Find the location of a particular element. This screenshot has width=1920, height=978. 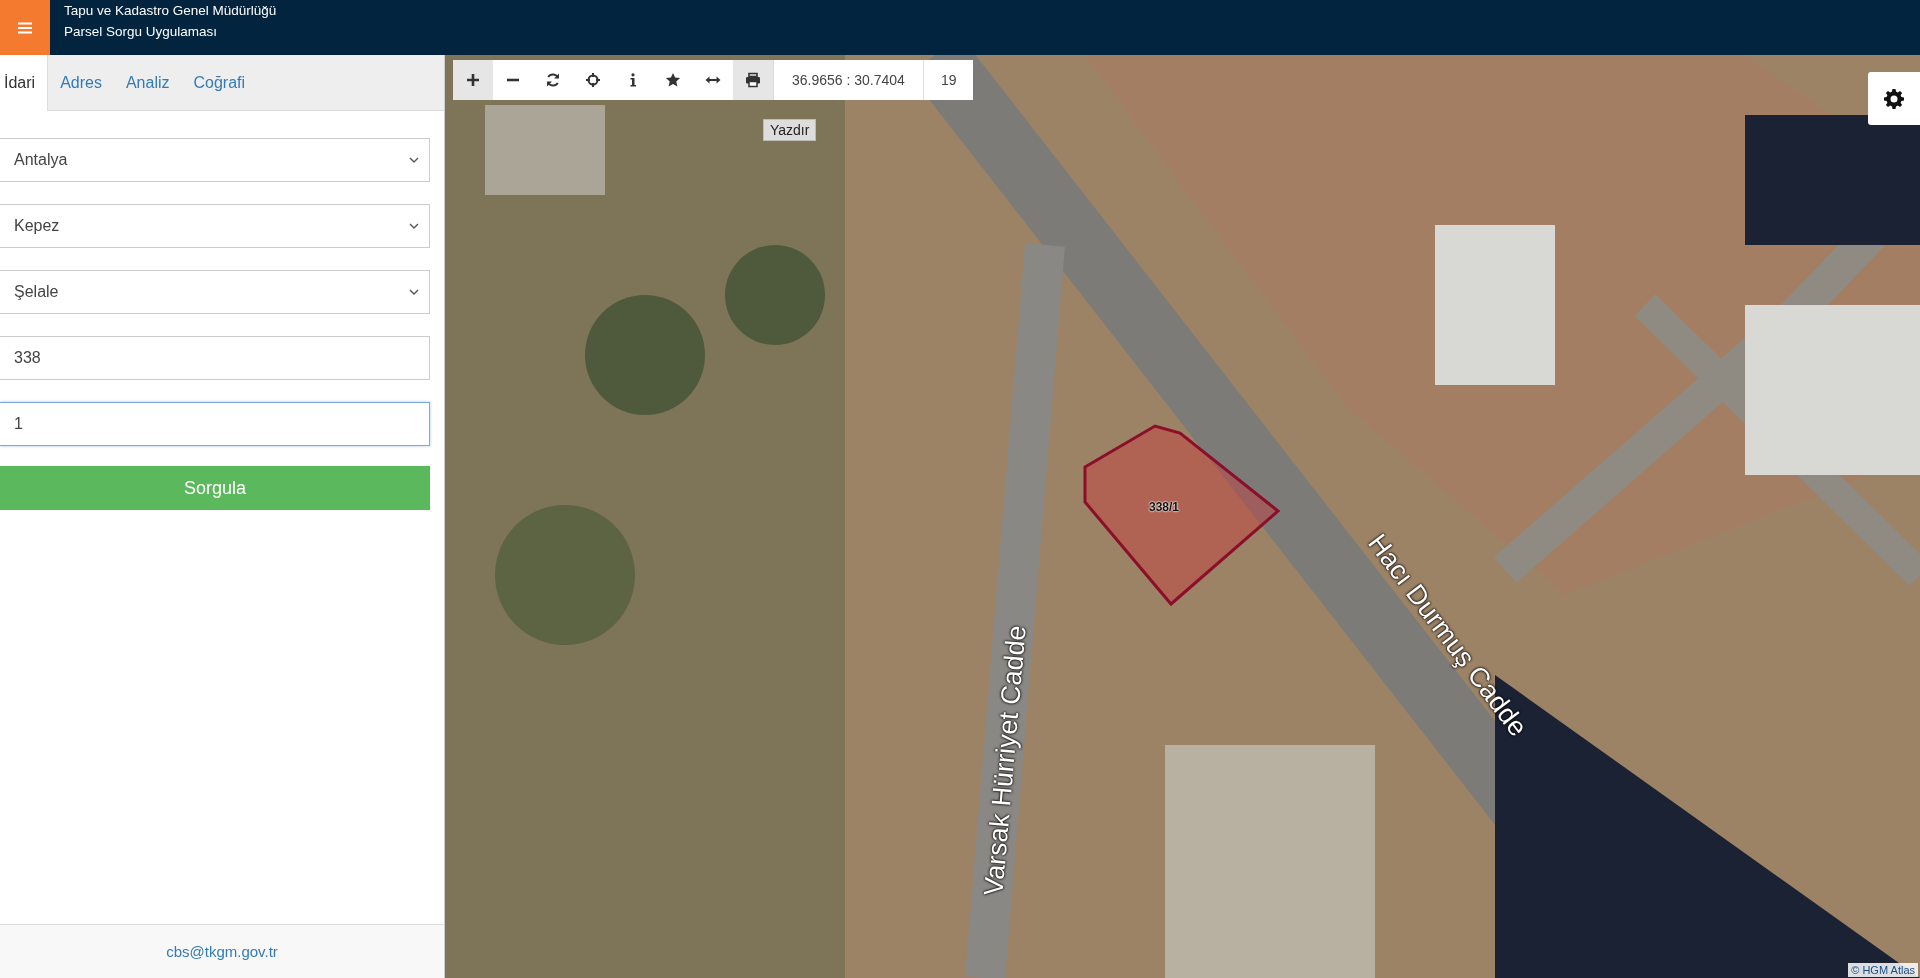

dropdown-field: Şelale is located at coordinates (215, 292).